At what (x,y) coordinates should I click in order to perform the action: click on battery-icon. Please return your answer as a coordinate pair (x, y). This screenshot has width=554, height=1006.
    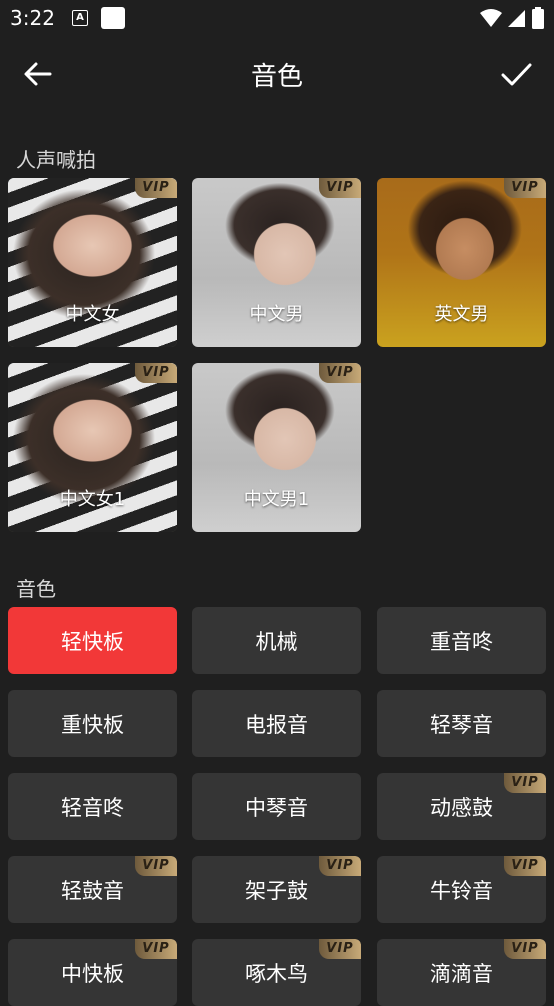
    Looking at the image, I should click on (538, 18).